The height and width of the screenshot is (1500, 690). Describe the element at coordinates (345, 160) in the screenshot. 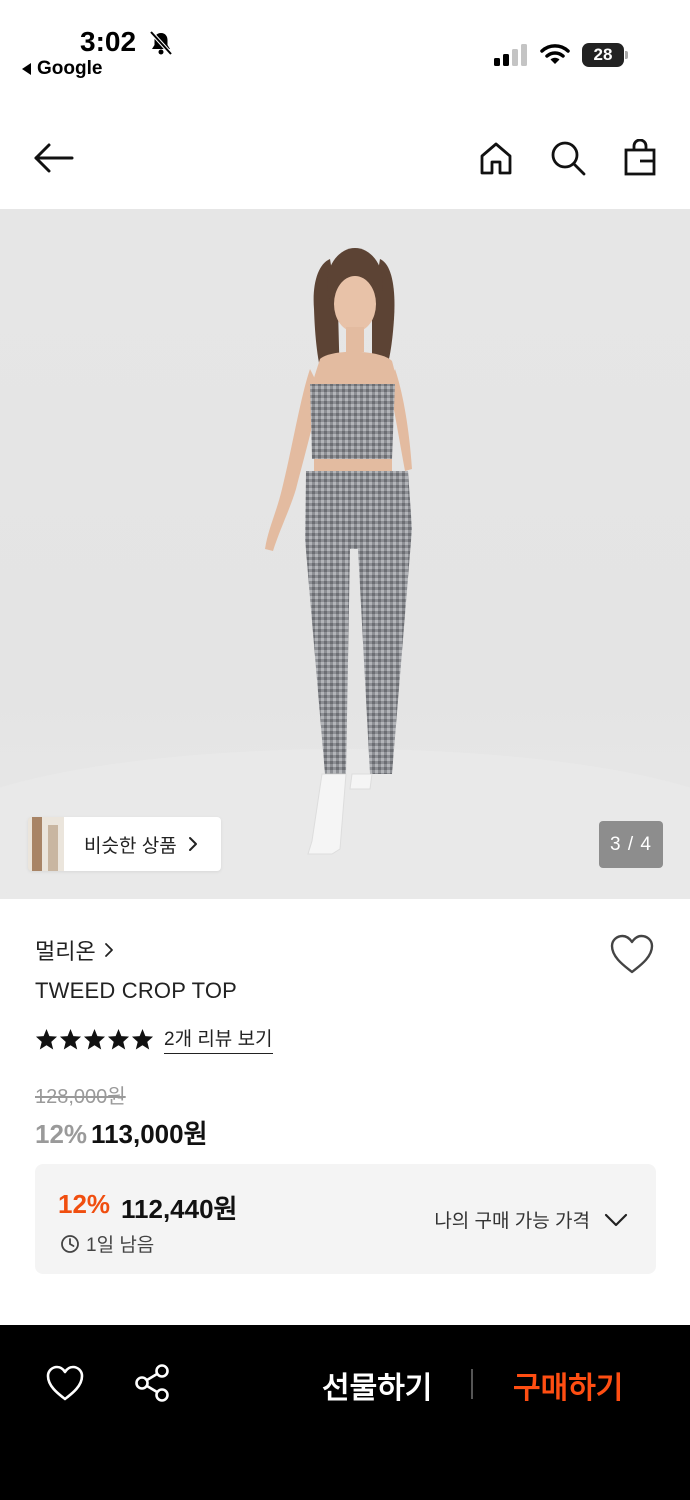

I see `app-header` at that location.